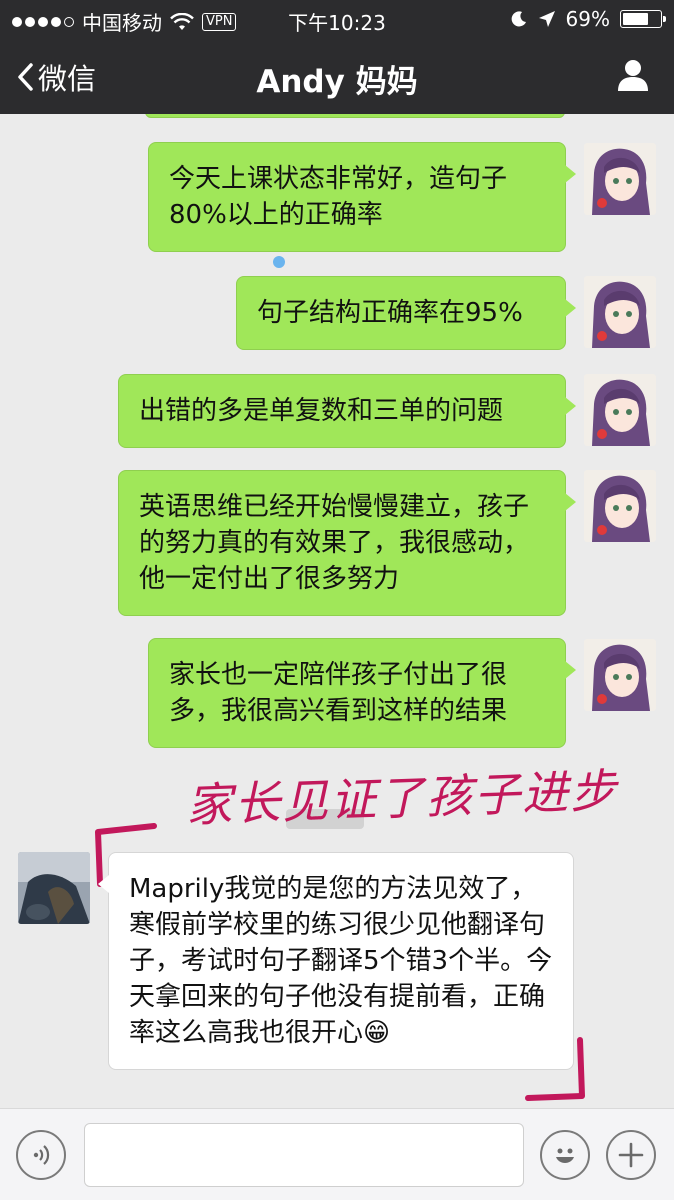  I want to click on nav-bar: 微信 Andy 妈妈, so click(337, 76).